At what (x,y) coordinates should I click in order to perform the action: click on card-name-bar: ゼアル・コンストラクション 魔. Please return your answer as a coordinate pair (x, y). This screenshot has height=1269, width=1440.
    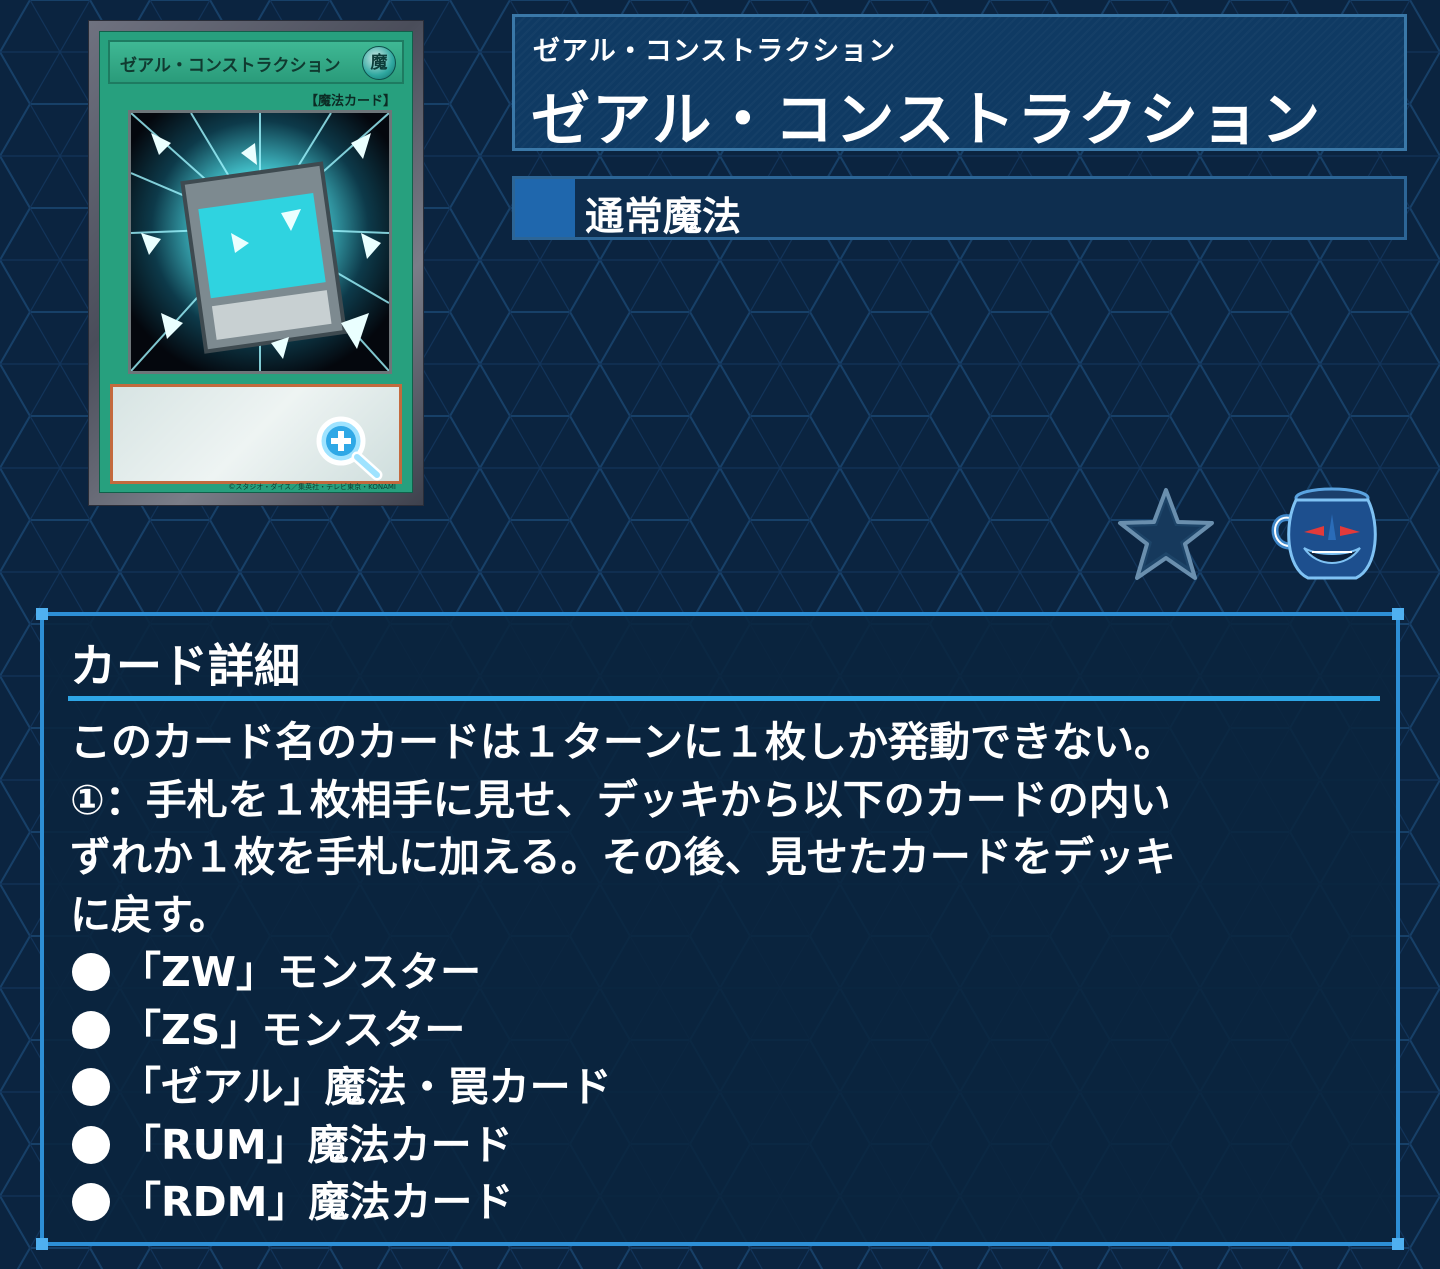
    Looking at the image, I should click on (256, 62).